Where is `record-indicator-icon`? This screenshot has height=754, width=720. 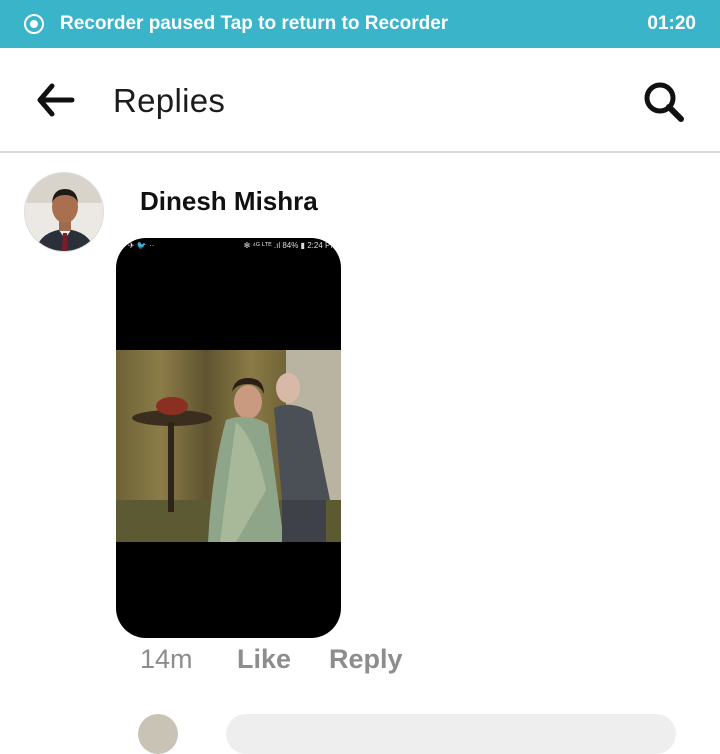 record-indicator-icon is located at coordinates (34, 24).